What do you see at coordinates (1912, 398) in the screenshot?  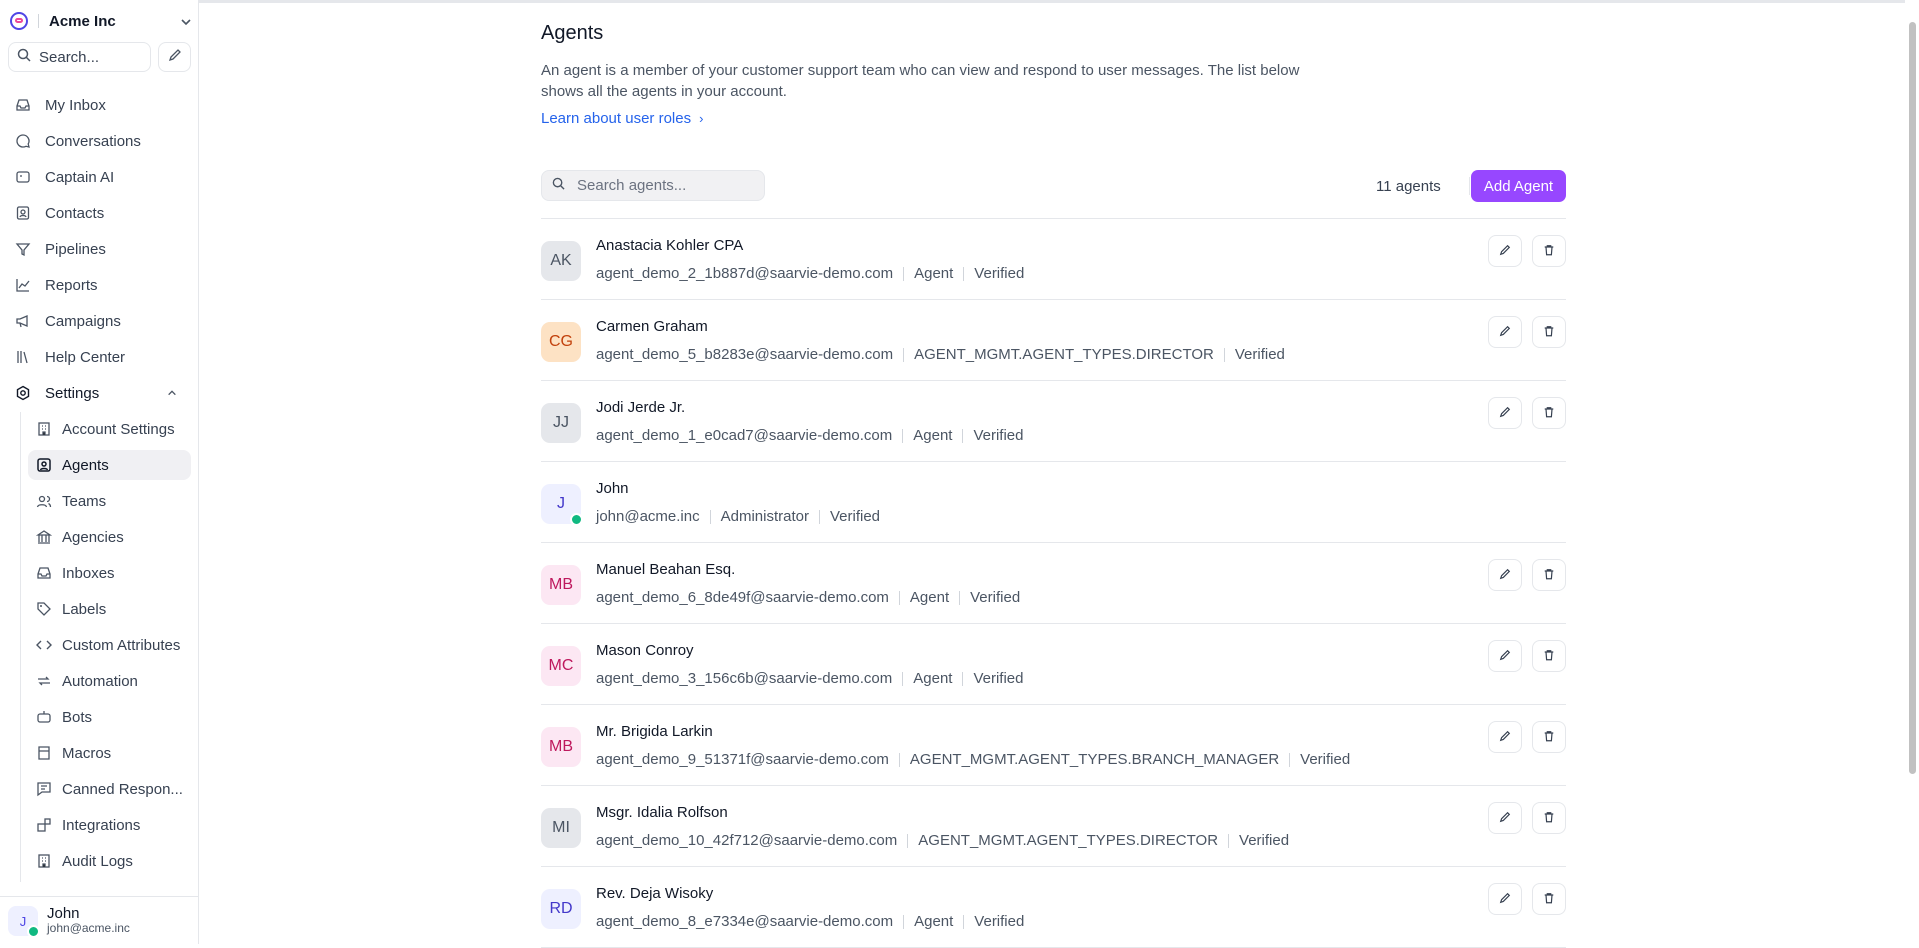 I see `scrollbar-thumb` at bounding box center [1912, 398].